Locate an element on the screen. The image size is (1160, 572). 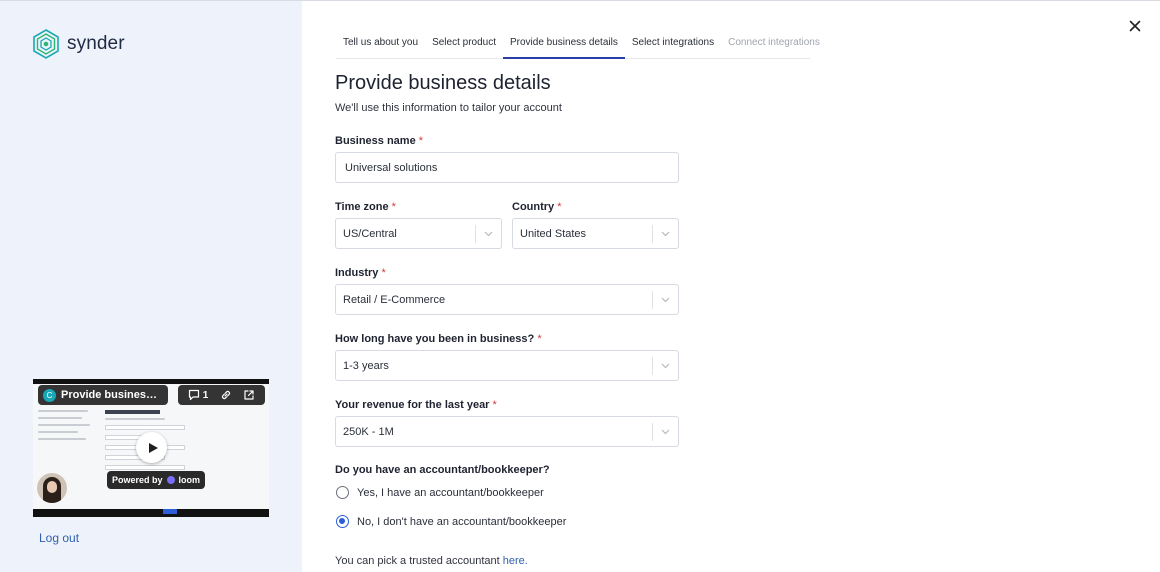
business-age-label: How long have you been in business? * is located at coordinates (438, 339).